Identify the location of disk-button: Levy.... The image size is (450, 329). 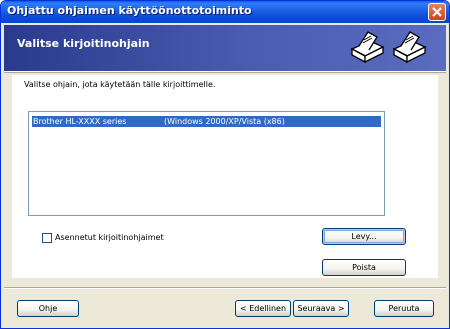
(364, 236).